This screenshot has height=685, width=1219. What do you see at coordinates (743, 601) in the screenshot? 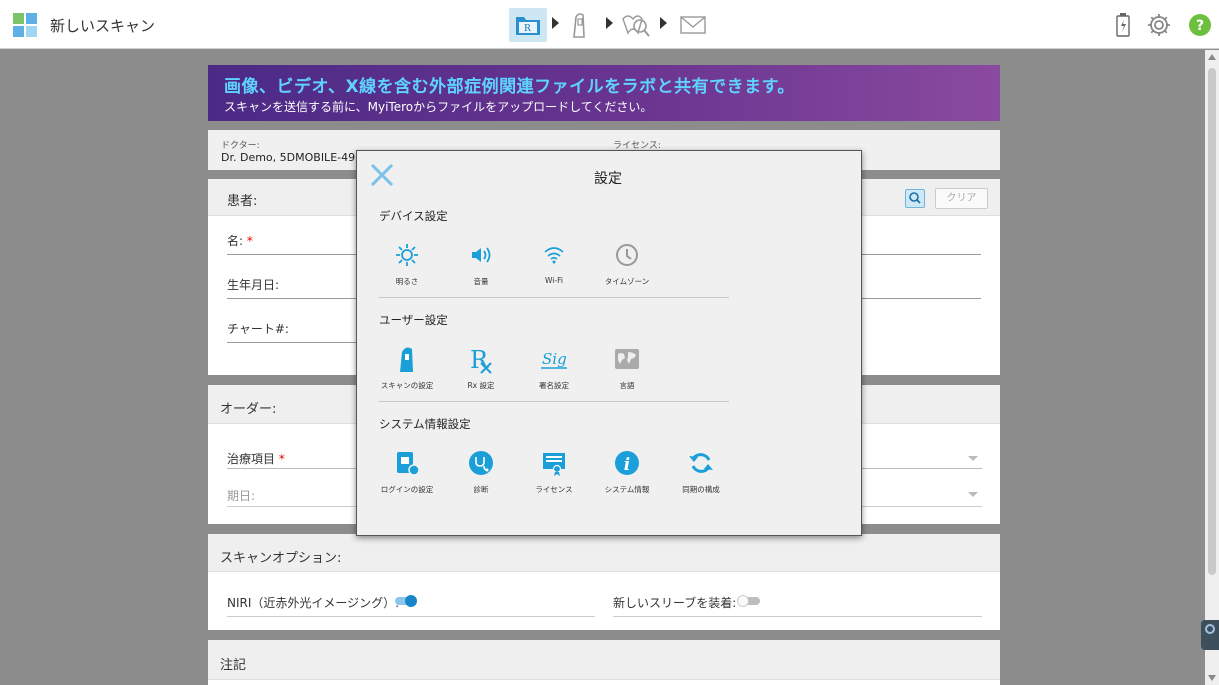
I see `sleeve-toggle-knob` at bounding box center [743, 601].